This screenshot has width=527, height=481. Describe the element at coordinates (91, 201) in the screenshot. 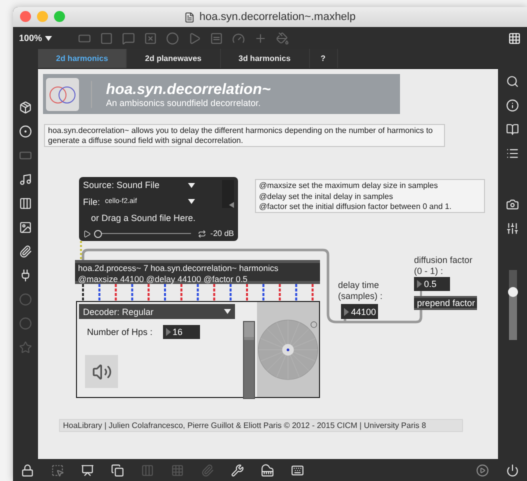

I see `file-label: File:` at that location.